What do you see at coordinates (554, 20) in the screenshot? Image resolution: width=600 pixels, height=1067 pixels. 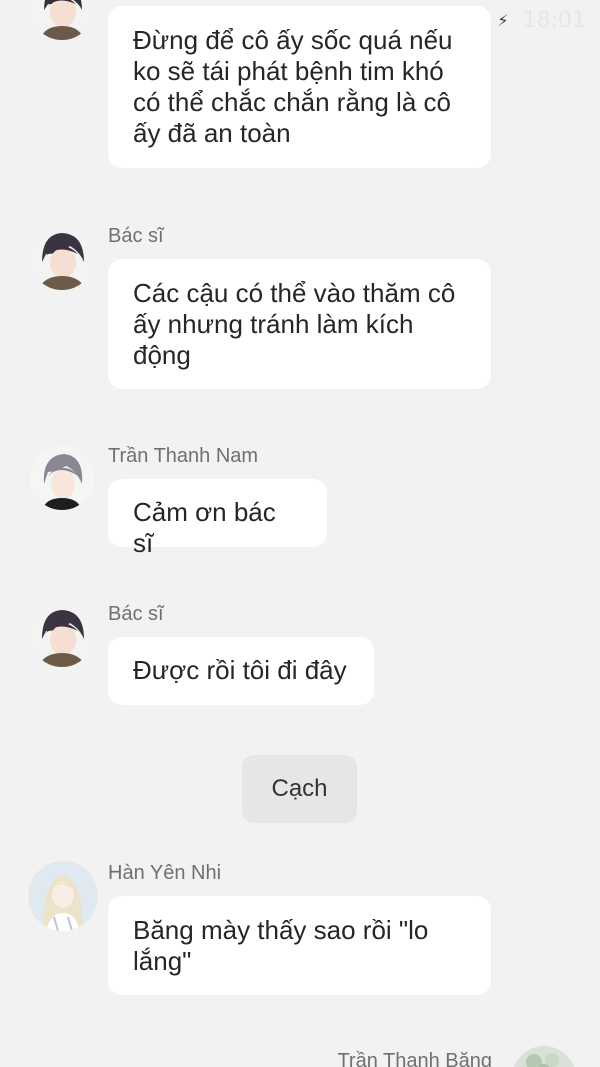 I see `status-time: 18:01` at bounding box center [554, 20].